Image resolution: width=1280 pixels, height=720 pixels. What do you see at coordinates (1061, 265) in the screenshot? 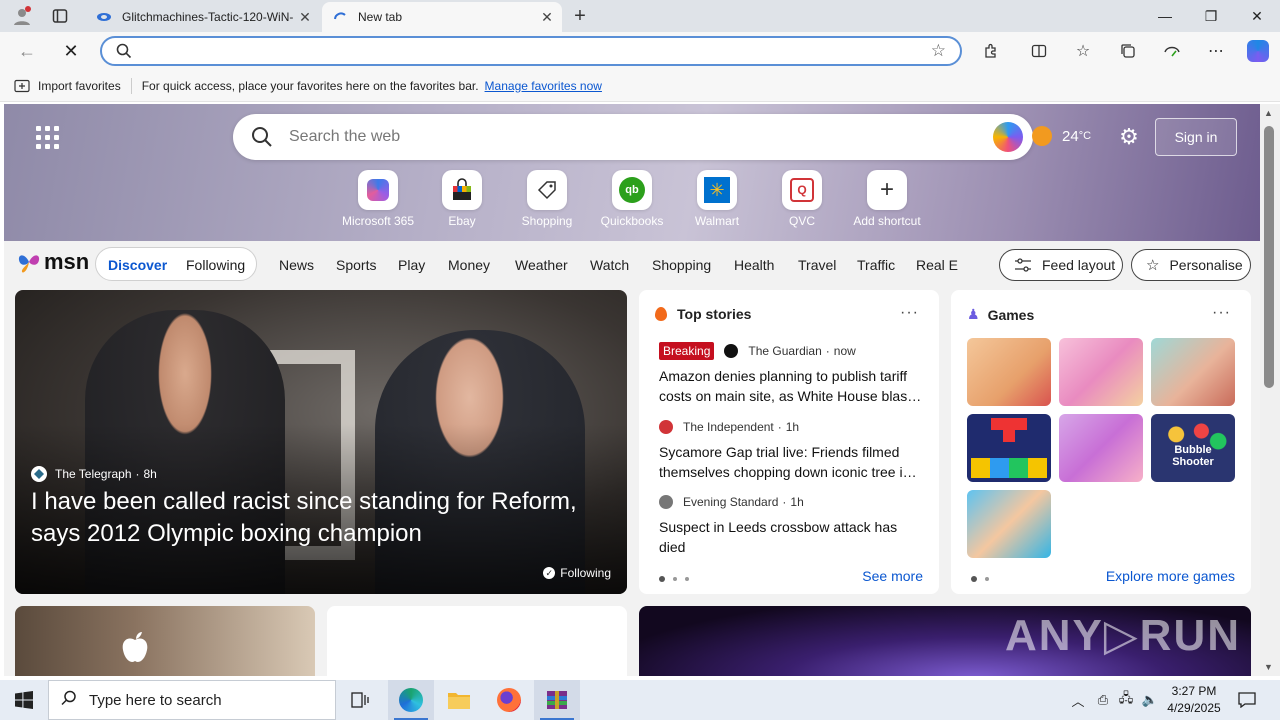
I see `feed-layout-button: Feed layout` at bounding box center [1061, 265].